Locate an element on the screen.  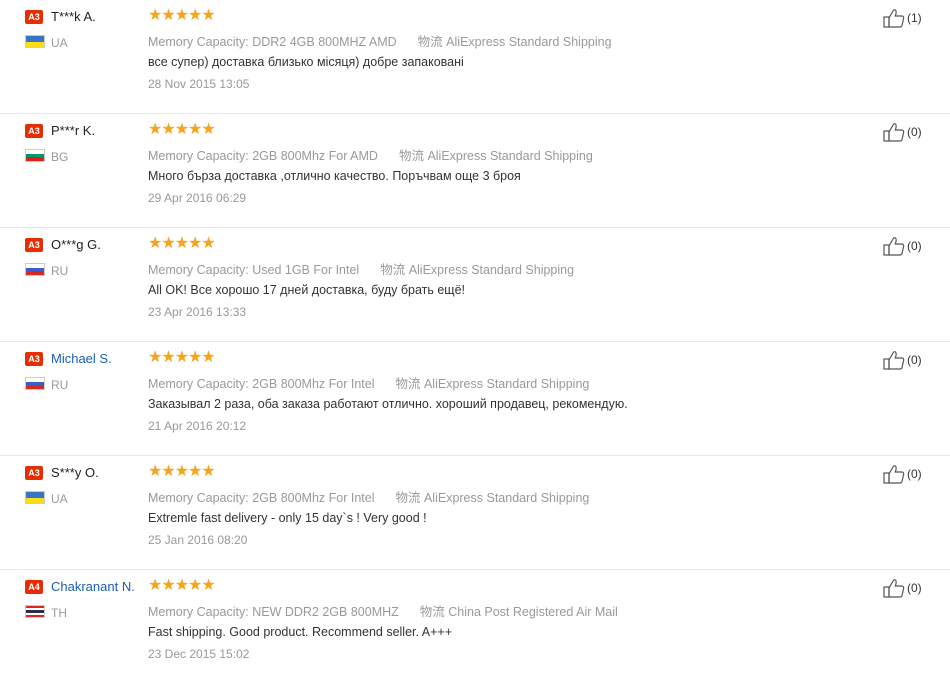
review-date: 21 Apr 2016 20:12 is located at coordinates (197, 426).